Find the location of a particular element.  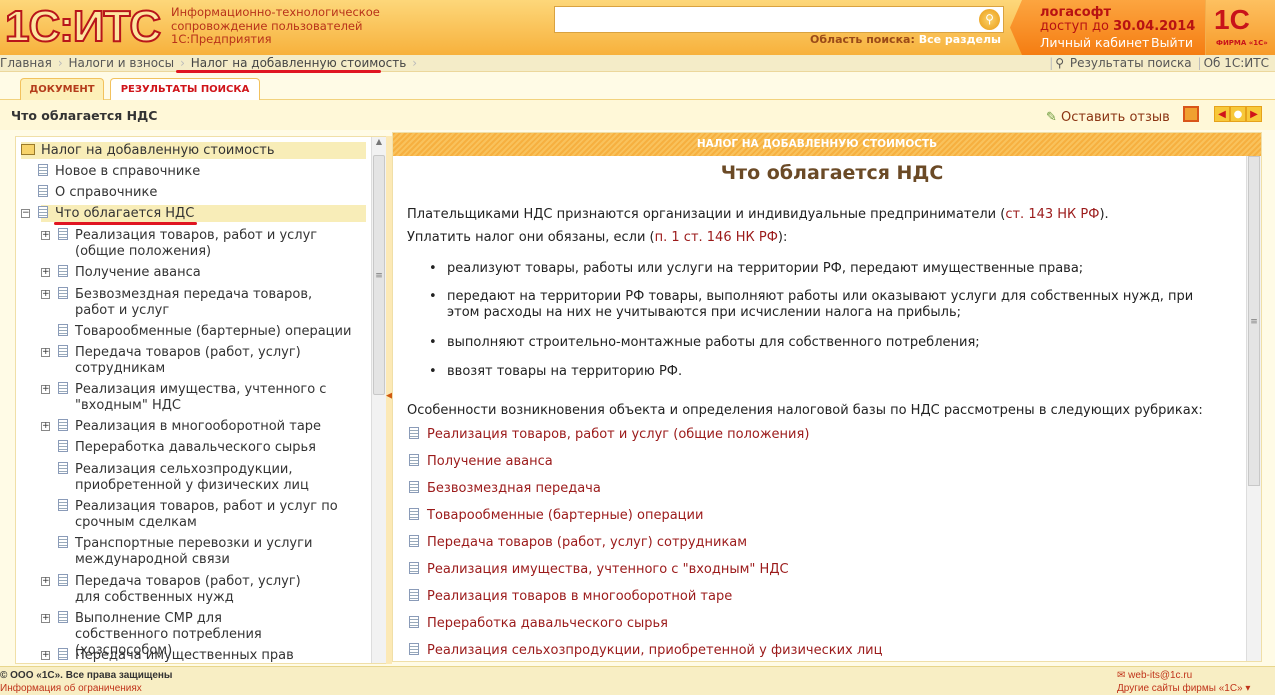

cabinet-link: Личный кабинет is located at coordinates (1094, 42).